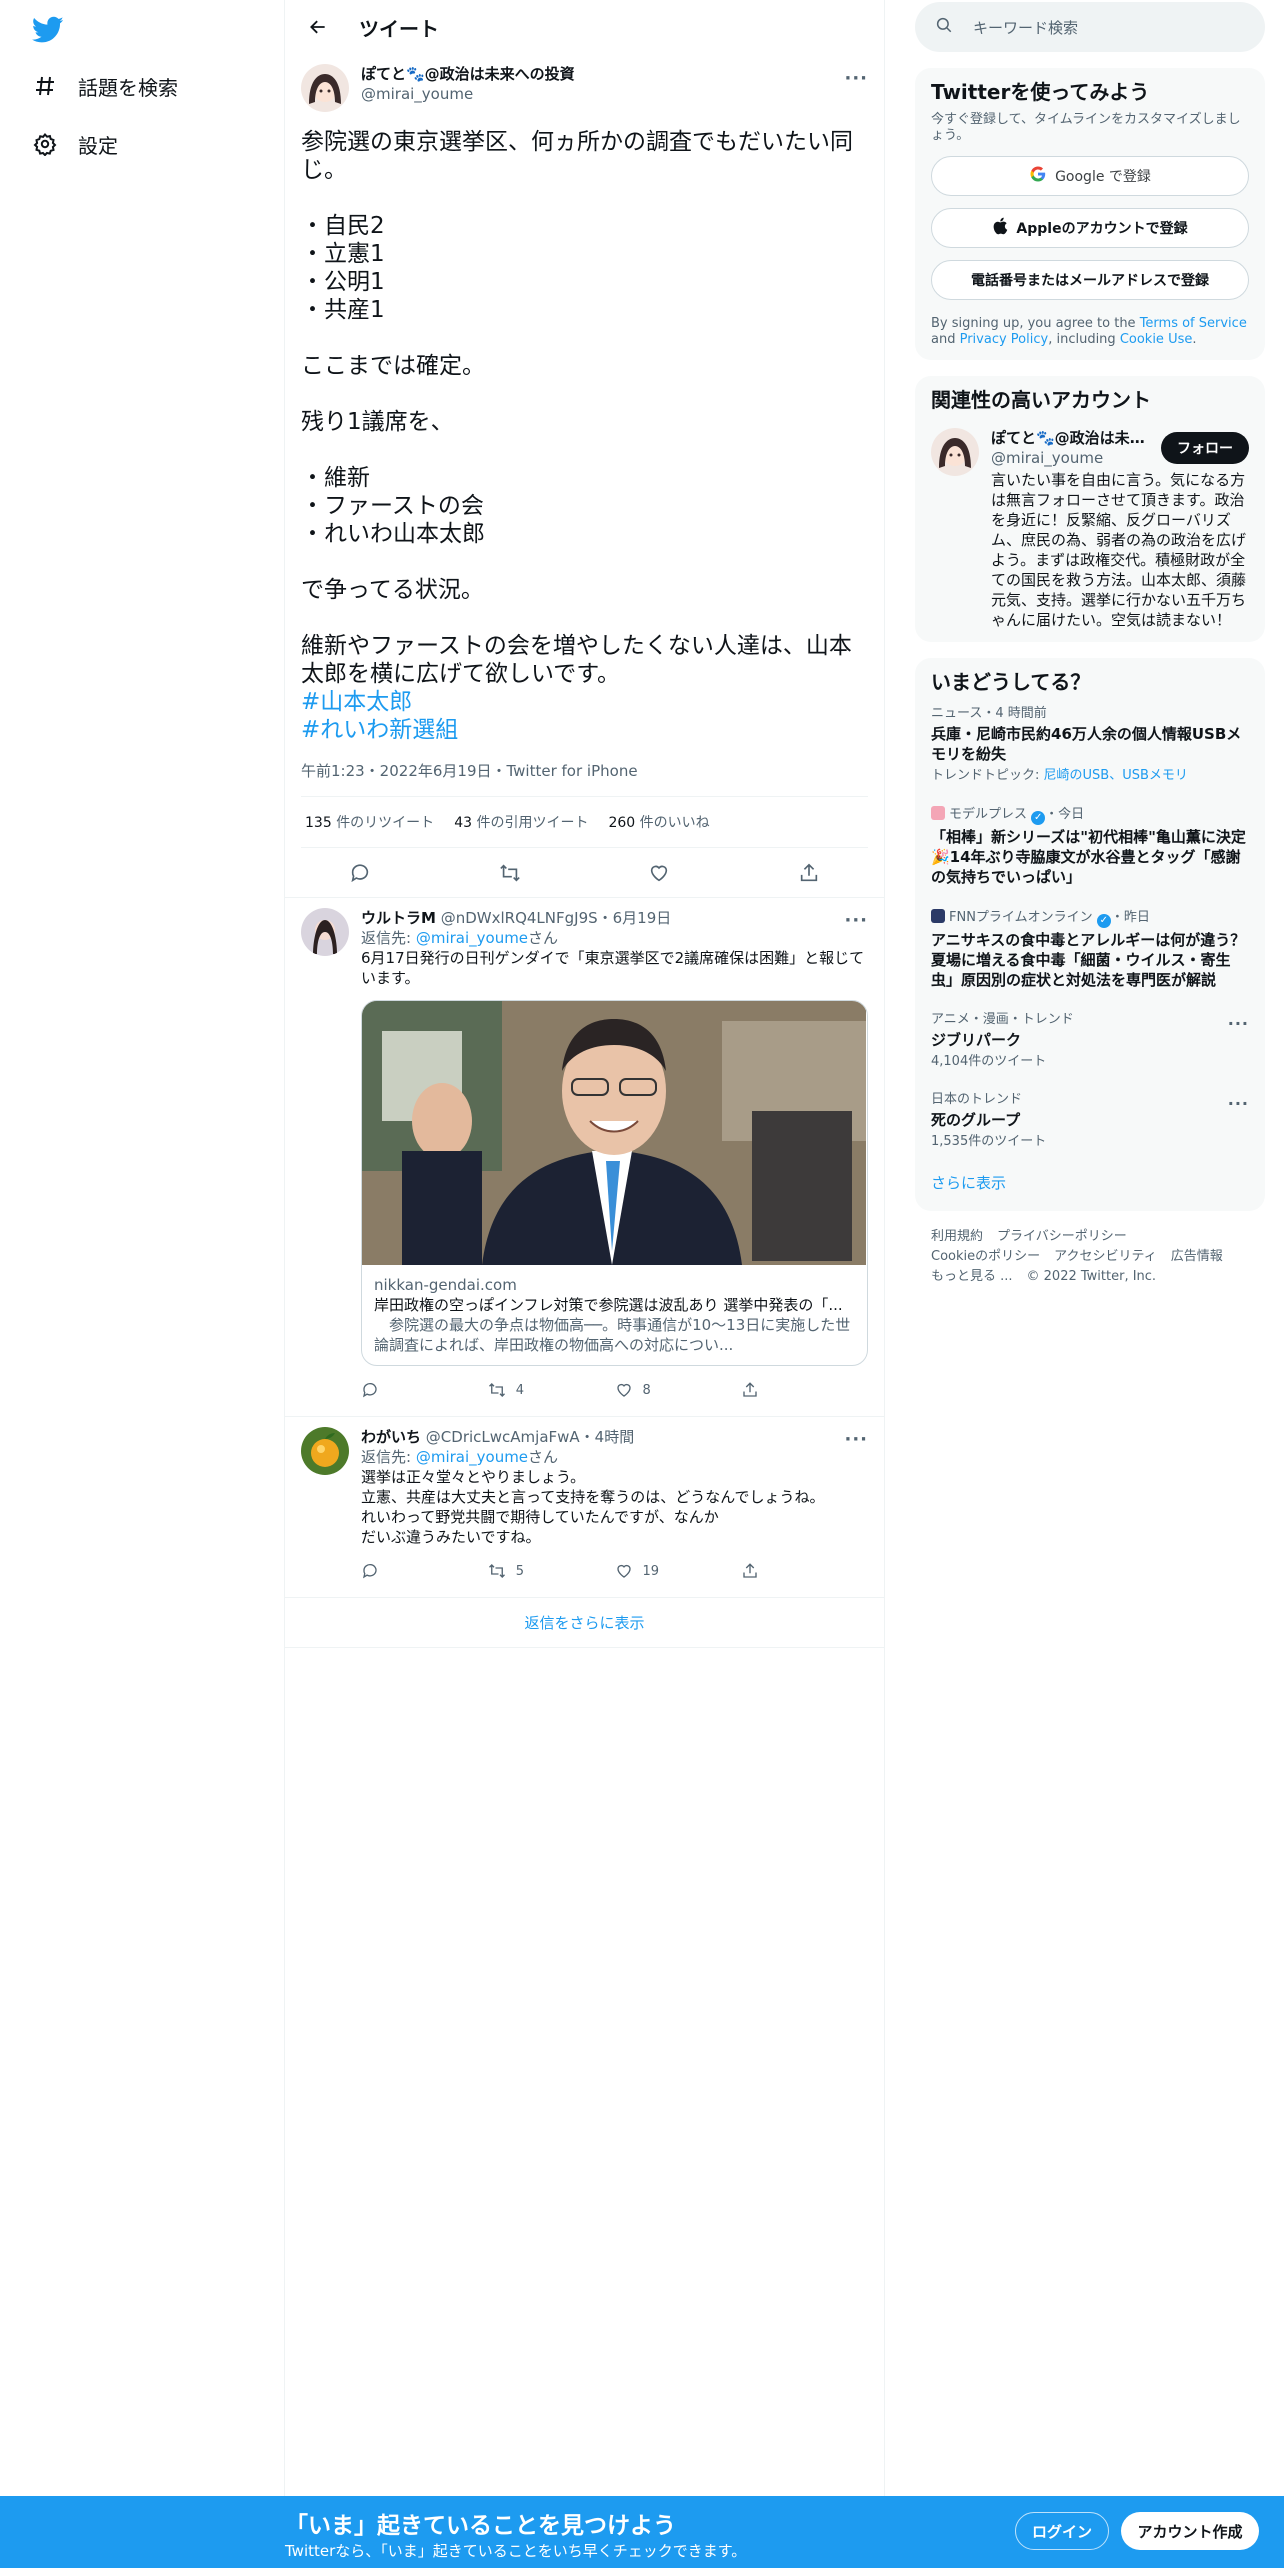  Describe the element at coordinates (938, 916) in the screenshot. I see `news-source-icon` at that location.